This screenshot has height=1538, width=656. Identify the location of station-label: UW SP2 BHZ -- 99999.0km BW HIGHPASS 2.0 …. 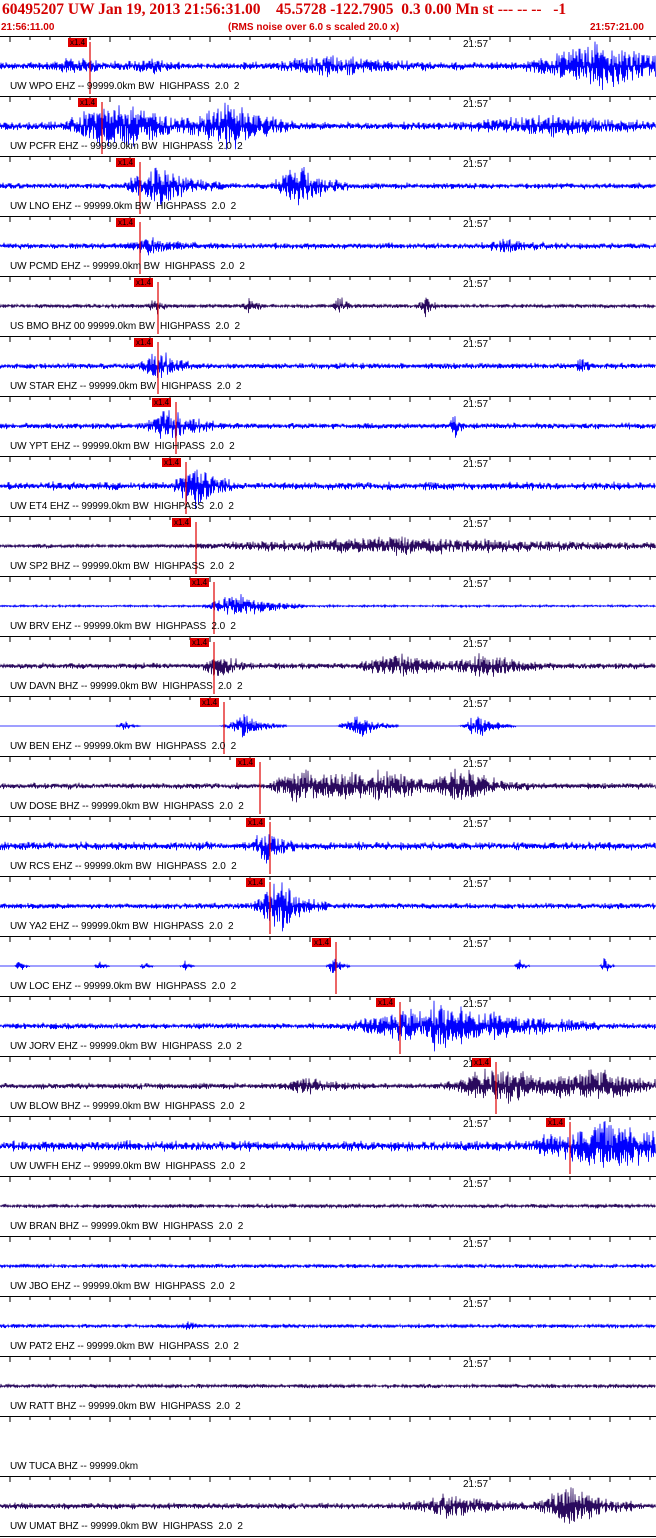
(122, 566).